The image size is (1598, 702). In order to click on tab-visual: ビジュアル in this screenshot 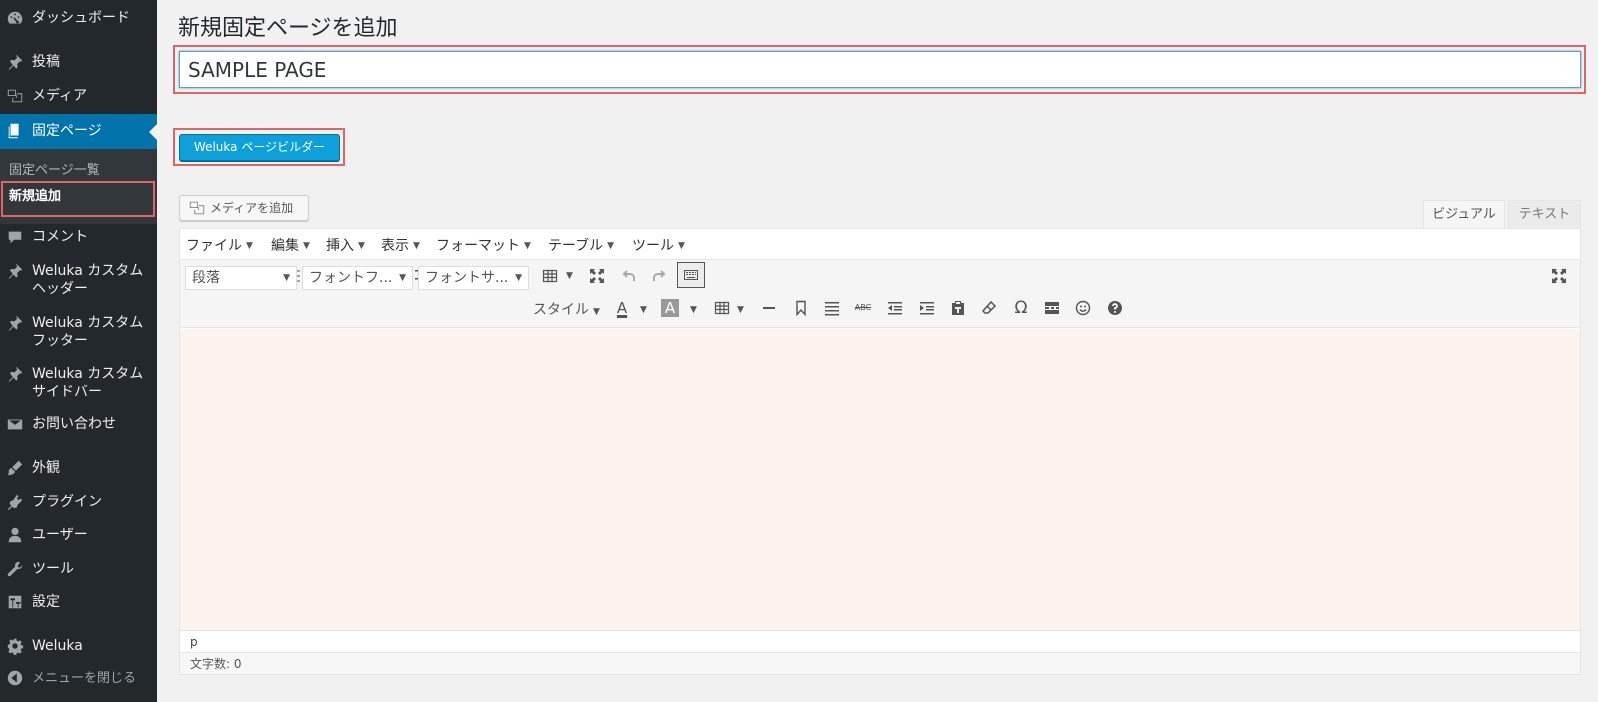, I will do `click(1464, 214)`.